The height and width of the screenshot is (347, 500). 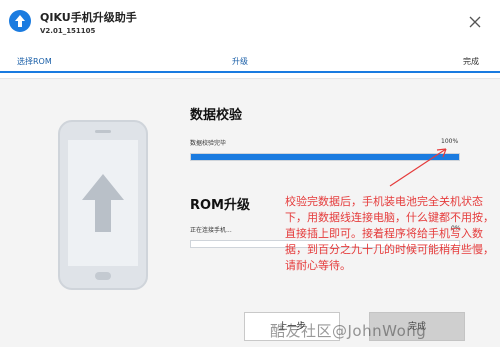 I want to click on phone-speaker, so click(x=103, y=131).